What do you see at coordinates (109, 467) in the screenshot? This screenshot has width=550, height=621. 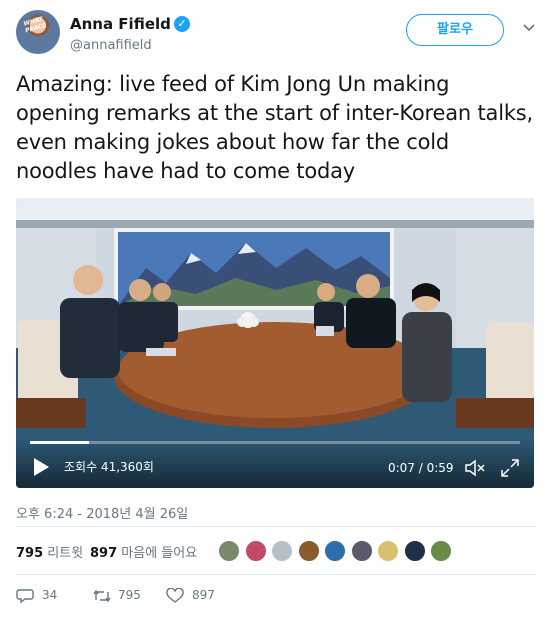 I see `video-view-count: 조회수 41,360회` at bounding box center [109, 467].